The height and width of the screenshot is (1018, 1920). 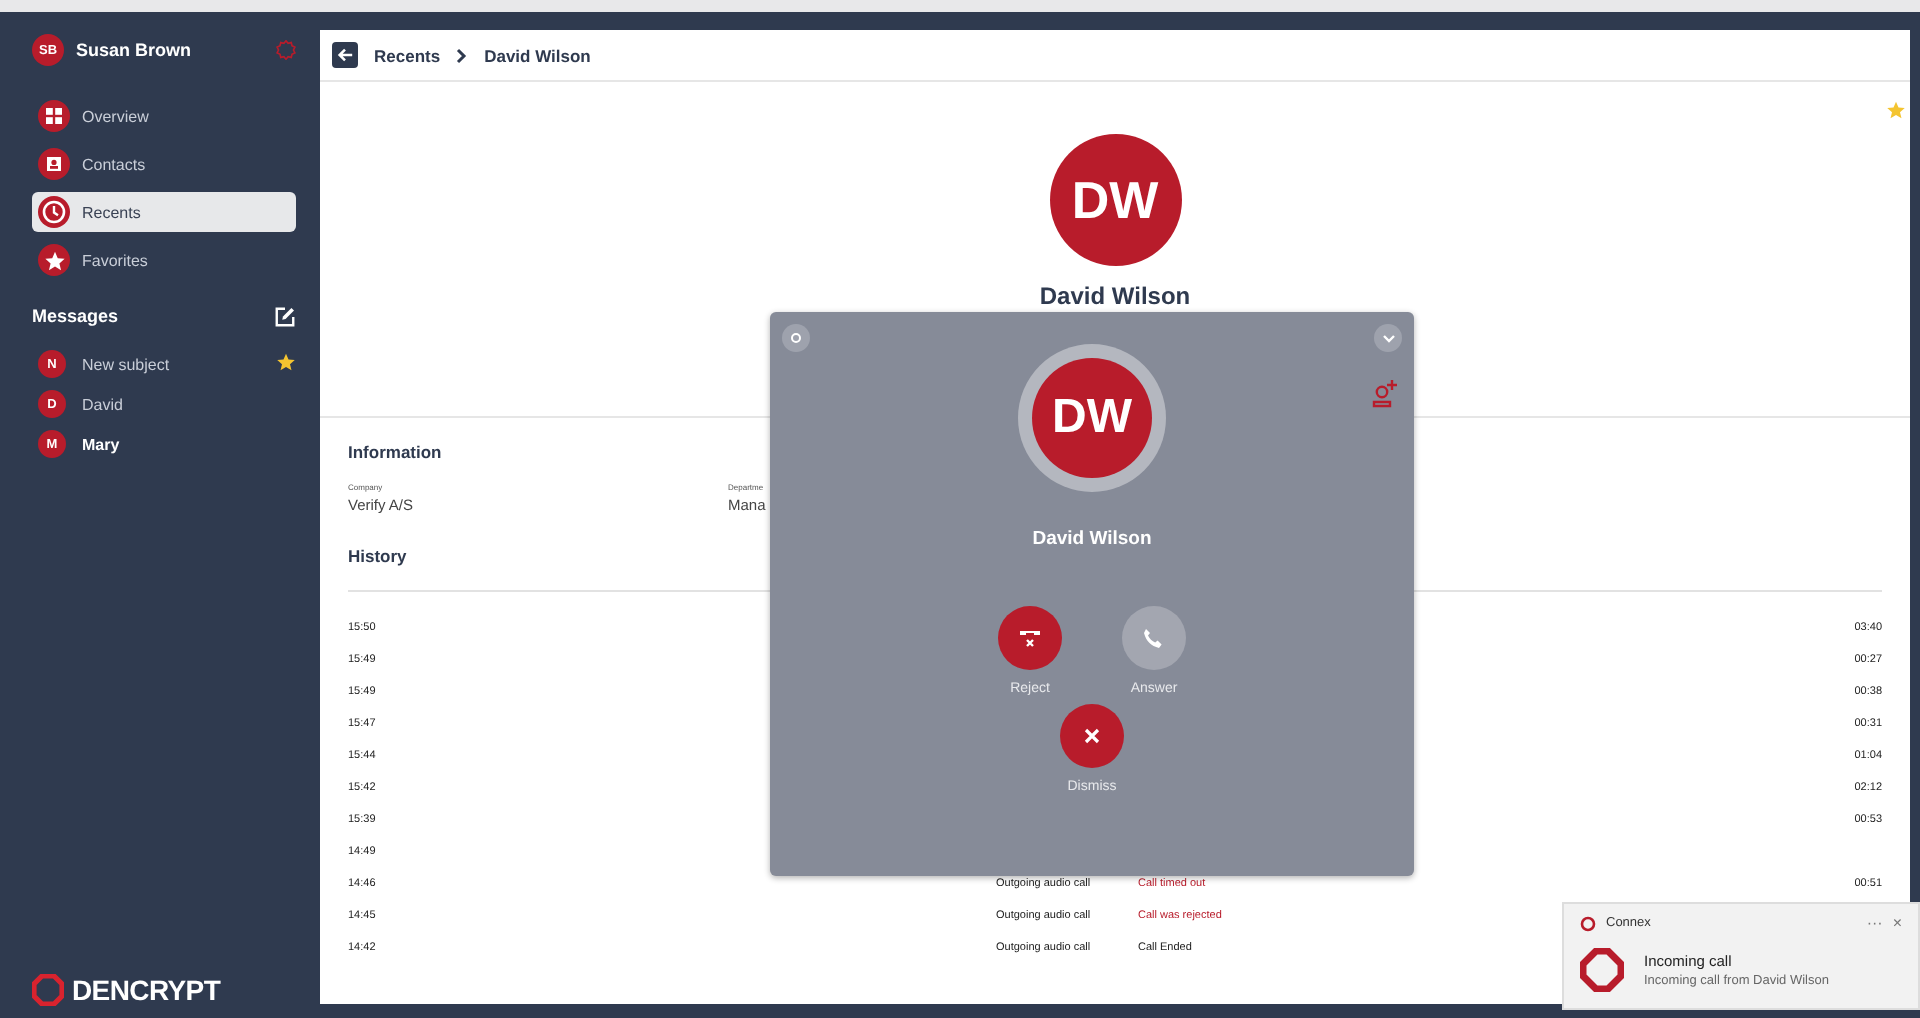 I want to click on back-button, so click(x=345, y=55).